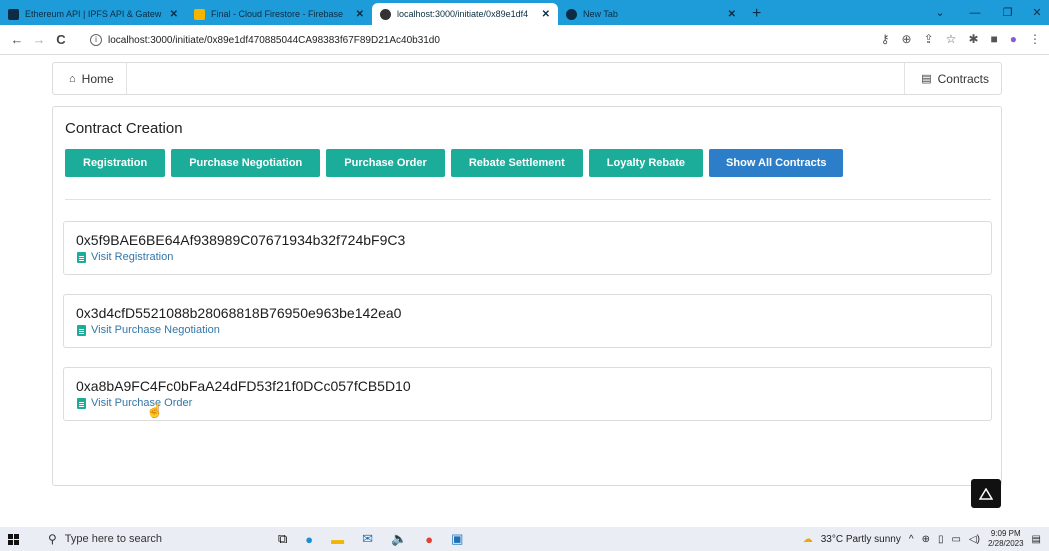 Image resolution: width=1049 pixels, height=551 pixels. I want to click on purchase-order-button: Purchase Order, so click(385, 163).